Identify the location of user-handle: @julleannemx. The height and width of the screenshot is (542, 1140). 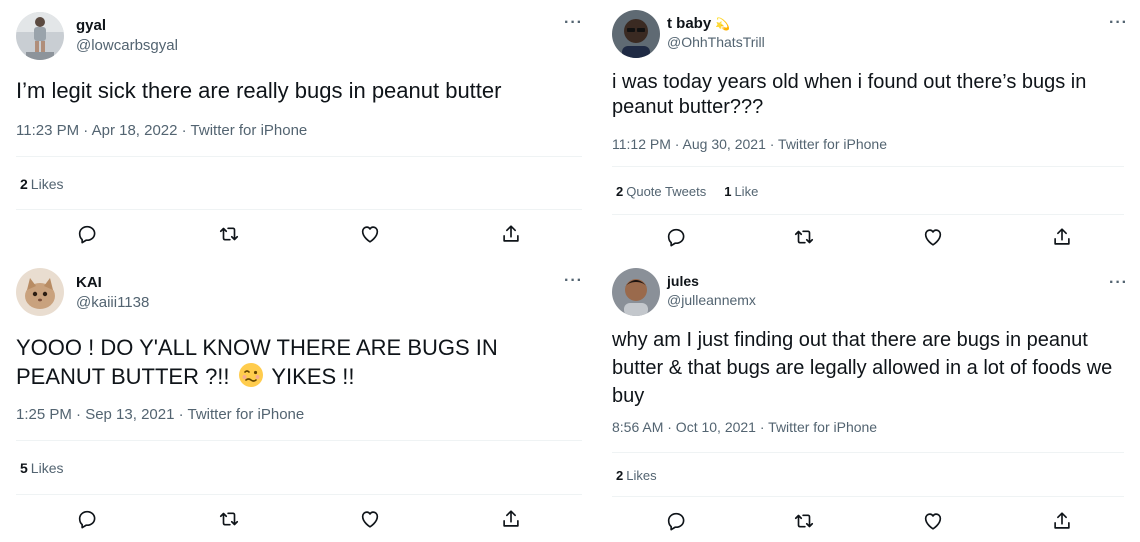
(711, 300).